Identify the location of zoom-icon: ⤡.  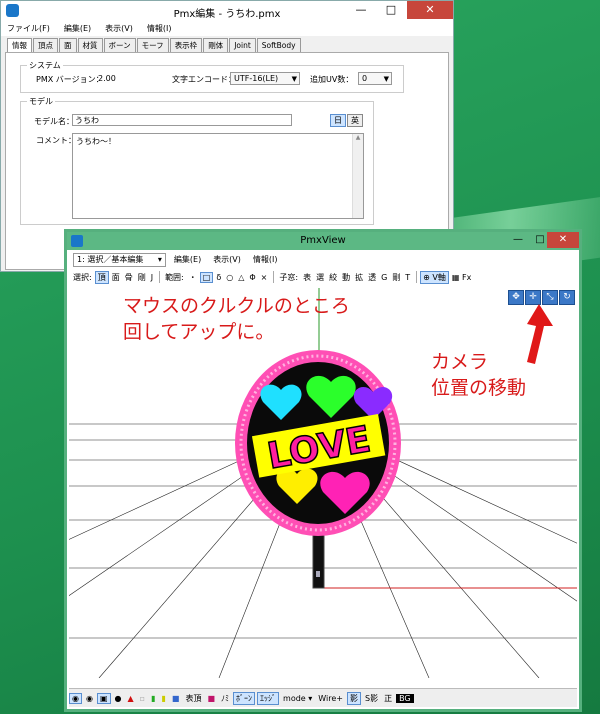
(550, 297).